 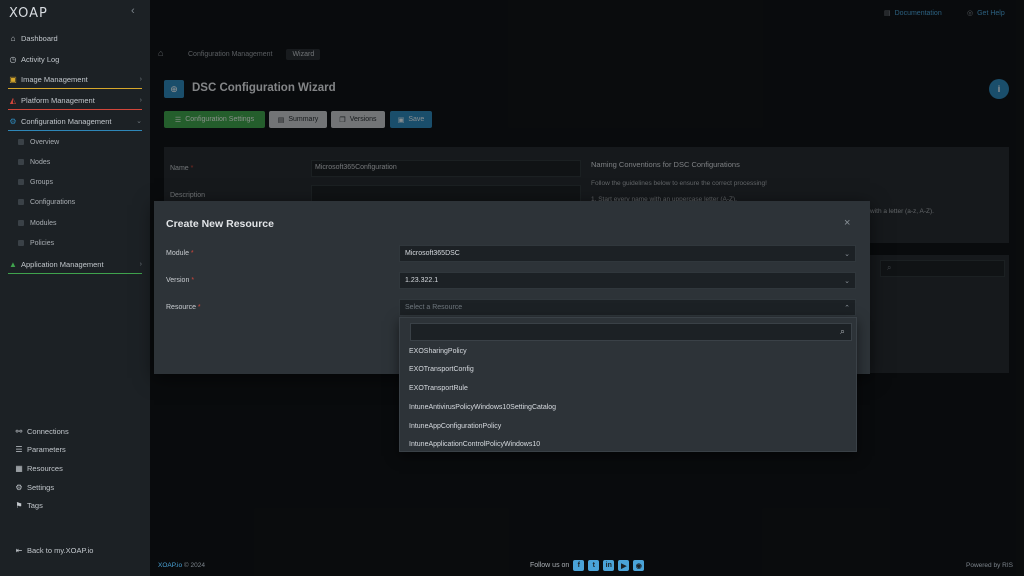 What do you see at coordinates (37, 223) in the screenshot?
I see `sidebar-sub-modules: Modules` at bounding box center [37, 223].